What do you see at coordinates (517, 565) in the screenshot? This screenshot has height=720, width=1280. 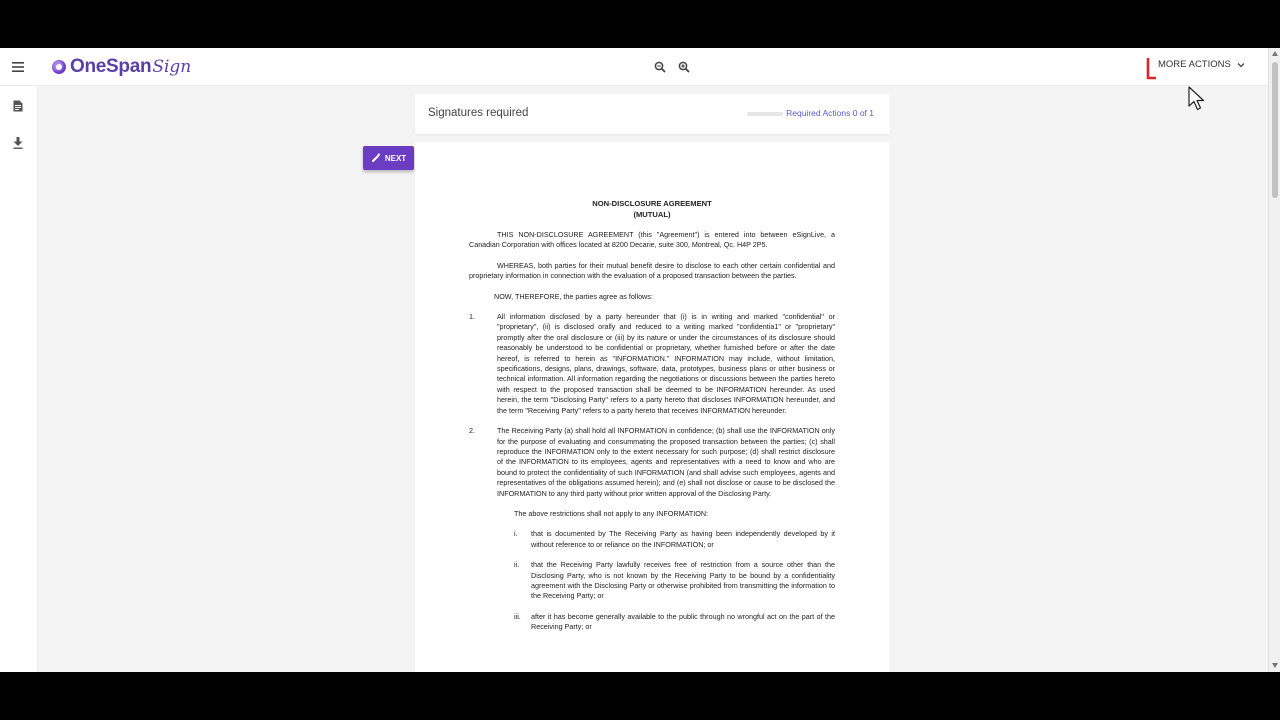 I see `exception-ii-number: ii.` at bounding box center [517, 565].